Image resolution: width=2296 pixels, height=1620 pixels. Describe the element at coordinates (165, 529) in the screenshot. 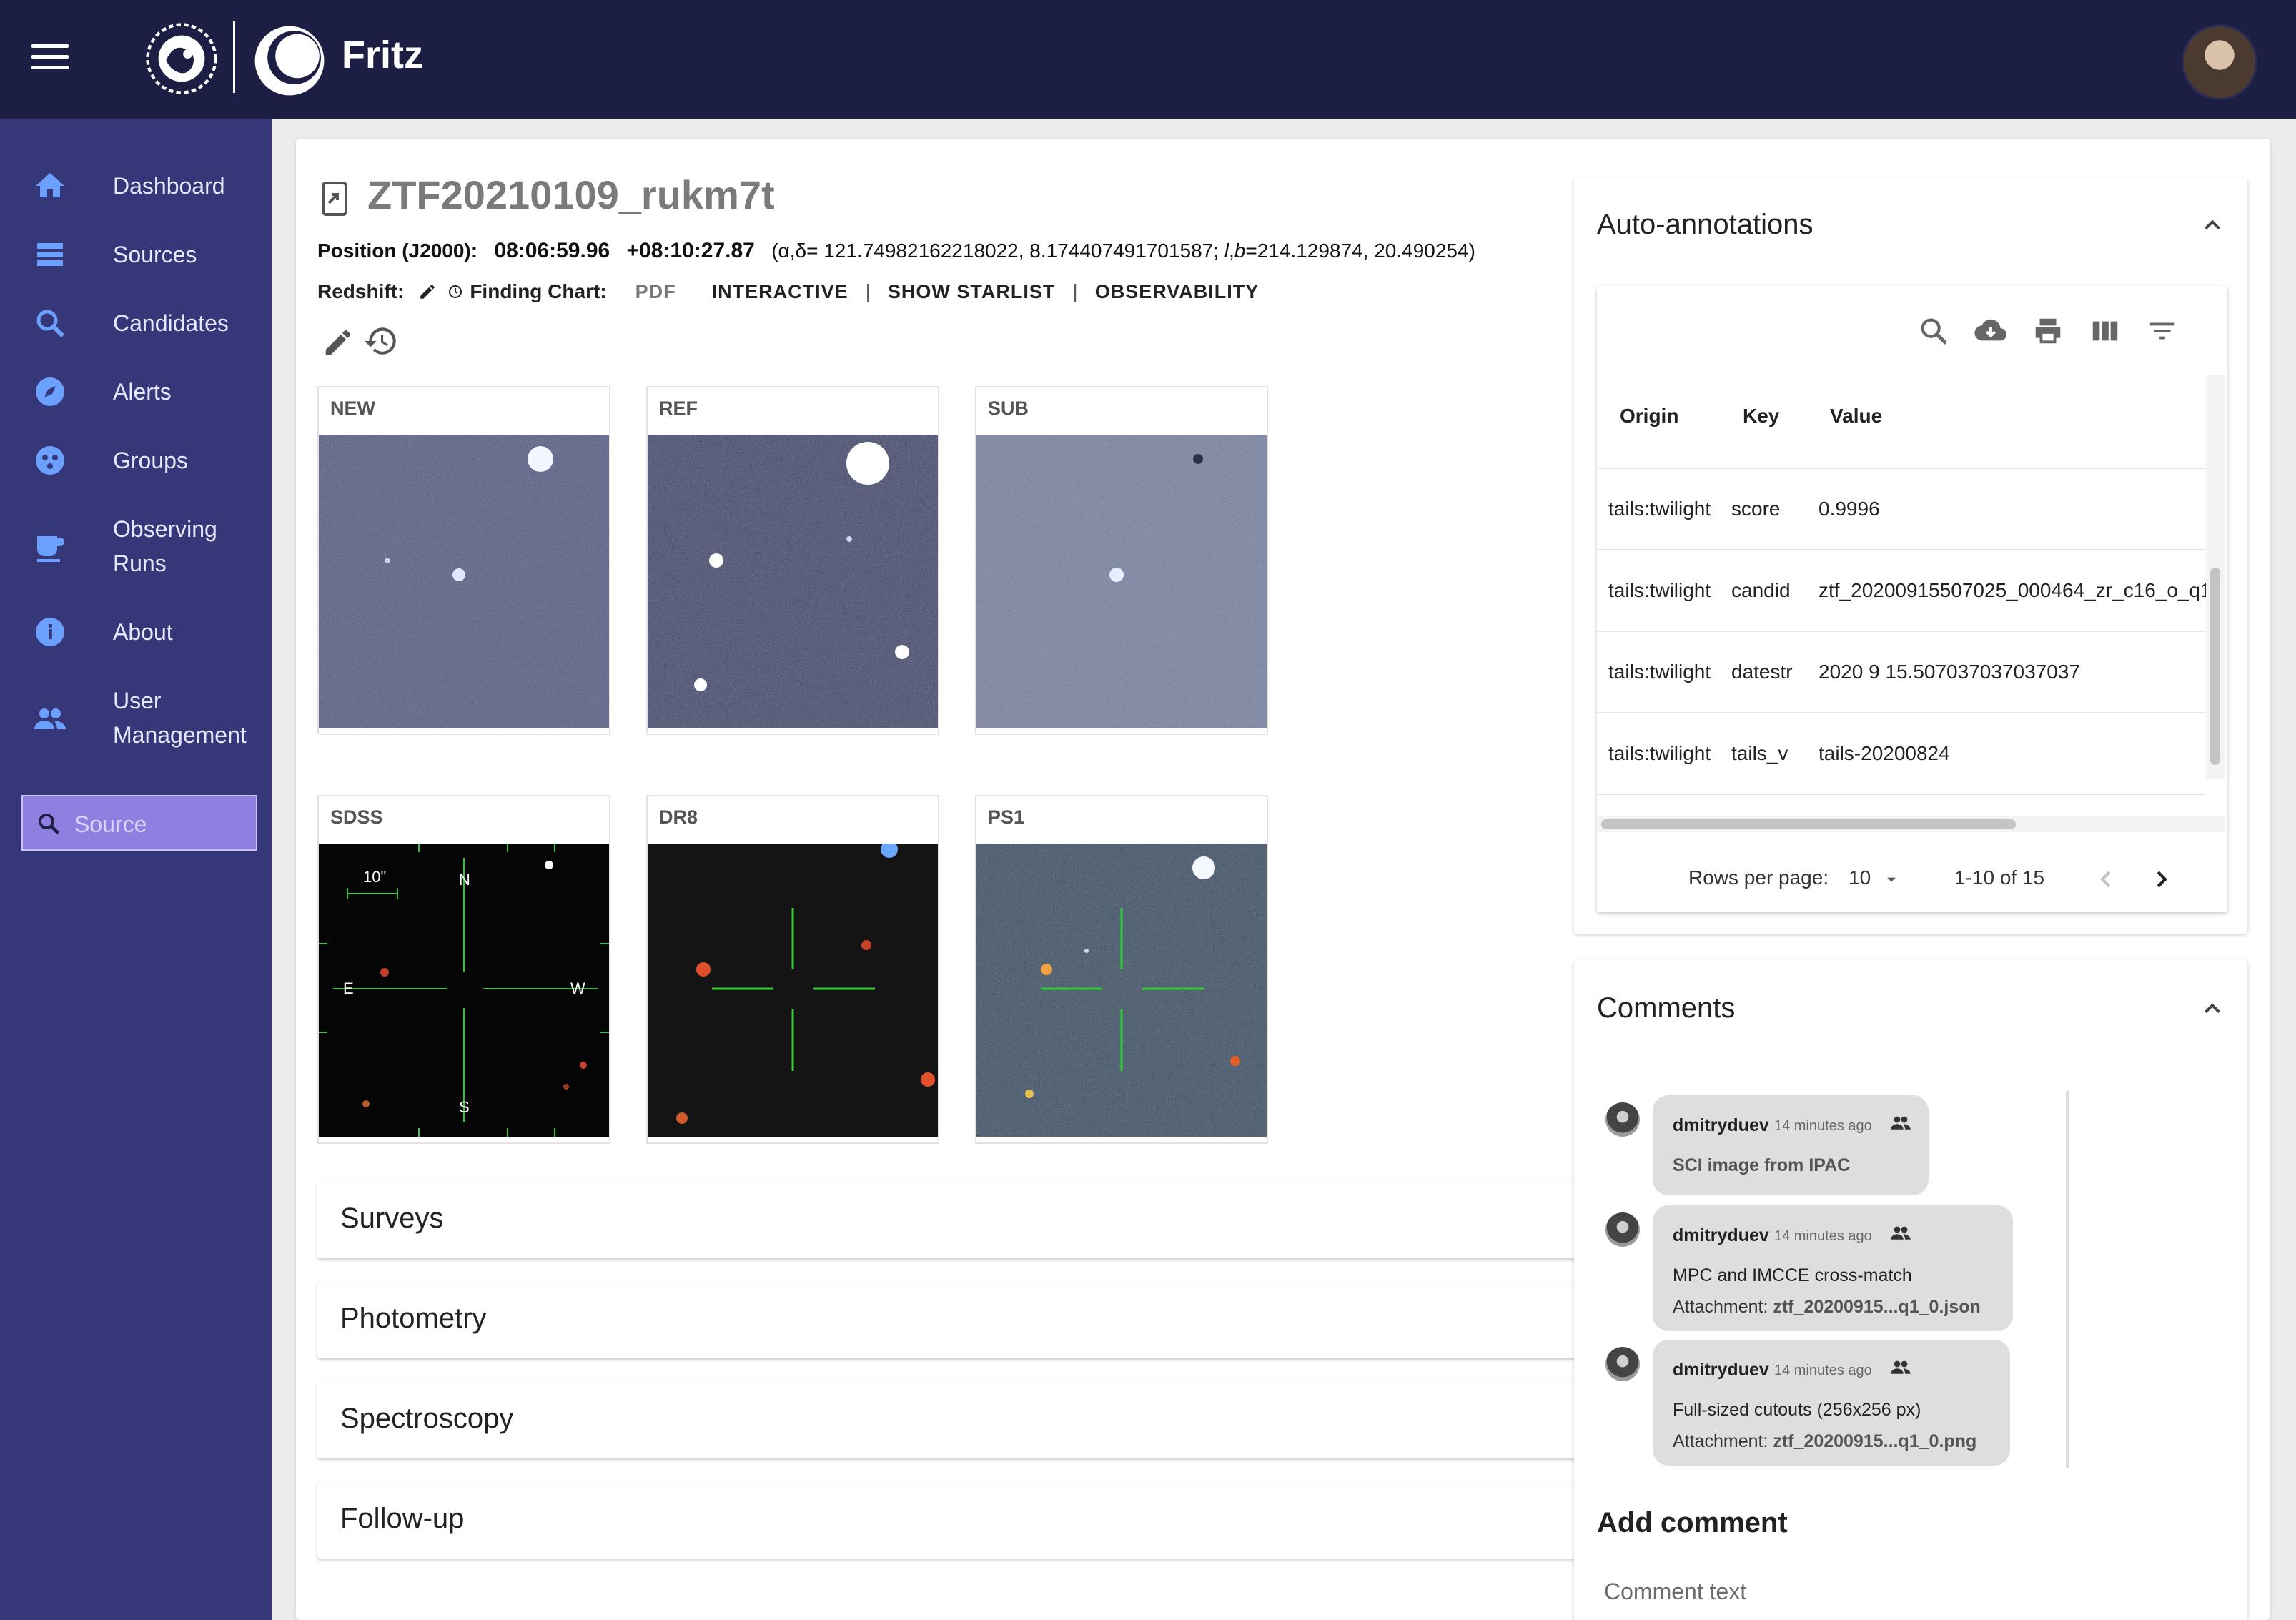

I see `sidebar-item-label: Observing` at that location.